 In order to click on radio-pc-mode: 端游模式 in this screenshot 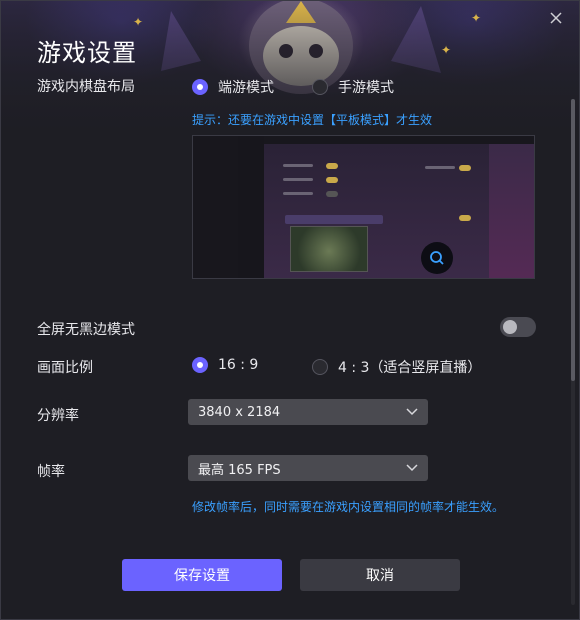, I will do `click(233, 87)`.